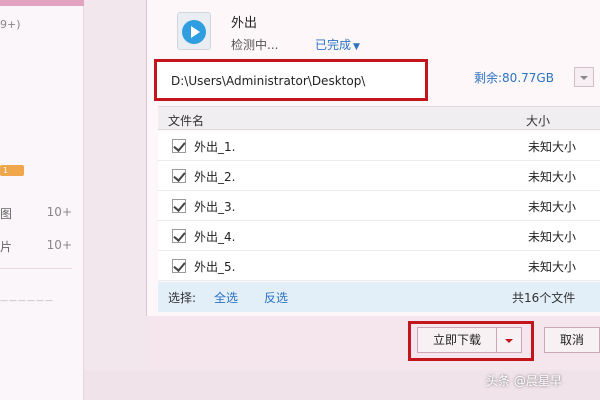 The width and height of the screenshot is (600, 400). Describe the element at coordinates (244, 23) in the screenshot. I see `task-name: 外出` at that location.